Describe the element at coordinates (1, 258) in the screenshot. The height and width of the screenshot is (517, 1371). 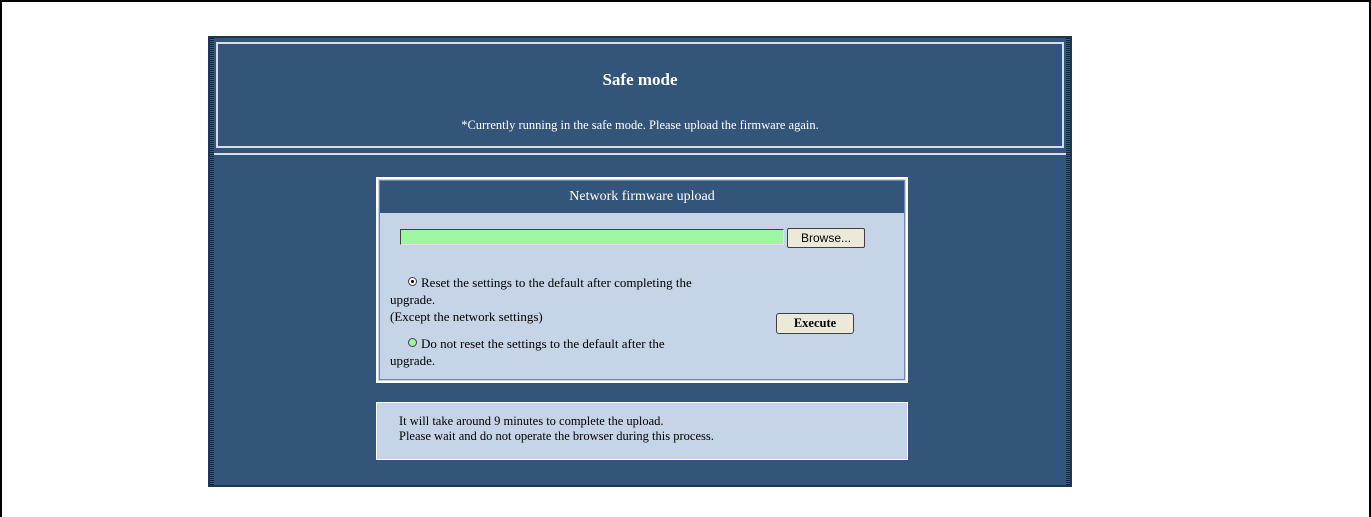
I see `window-frame-left` at that location.